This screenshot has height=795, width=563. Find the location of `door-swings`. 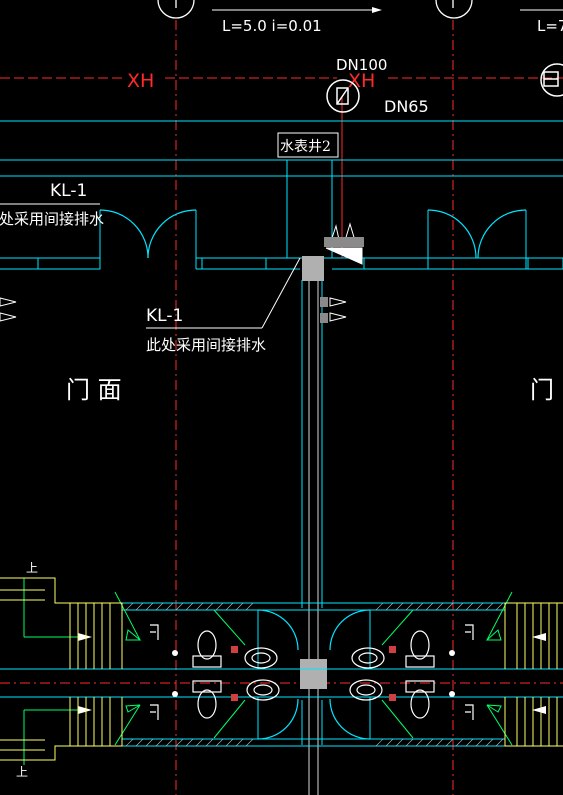

door-swings is located at coordinates (313, 234).